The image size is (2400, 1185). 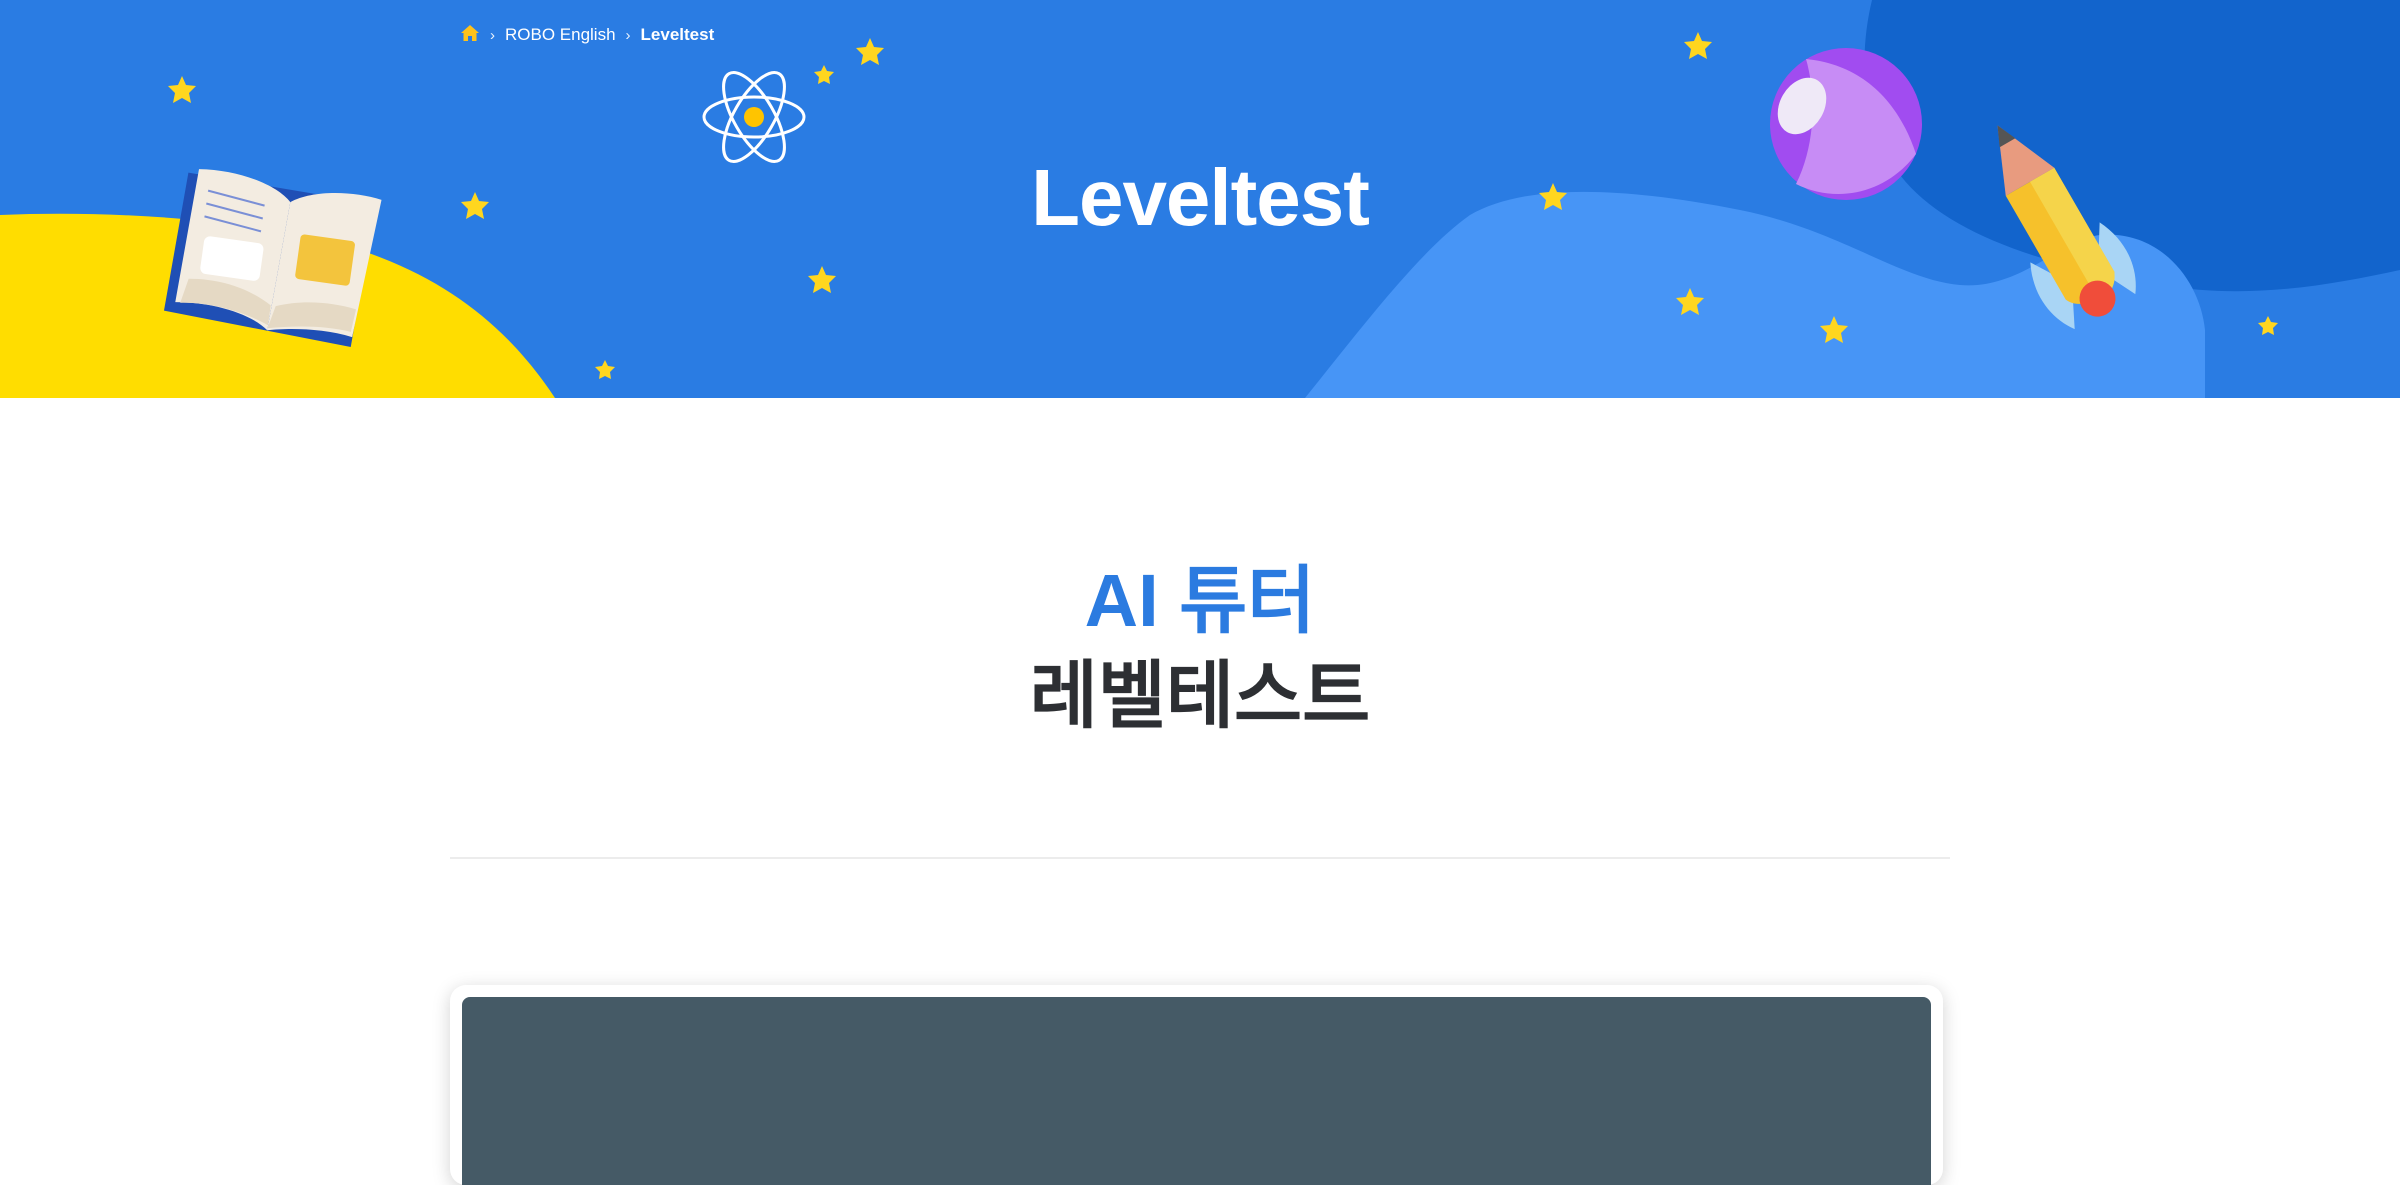 What do you see at coordinates (1200, 600) in the screenshot?
I see `intro-heading-accent: AI 튜터` at bounding box center [1200, 600].